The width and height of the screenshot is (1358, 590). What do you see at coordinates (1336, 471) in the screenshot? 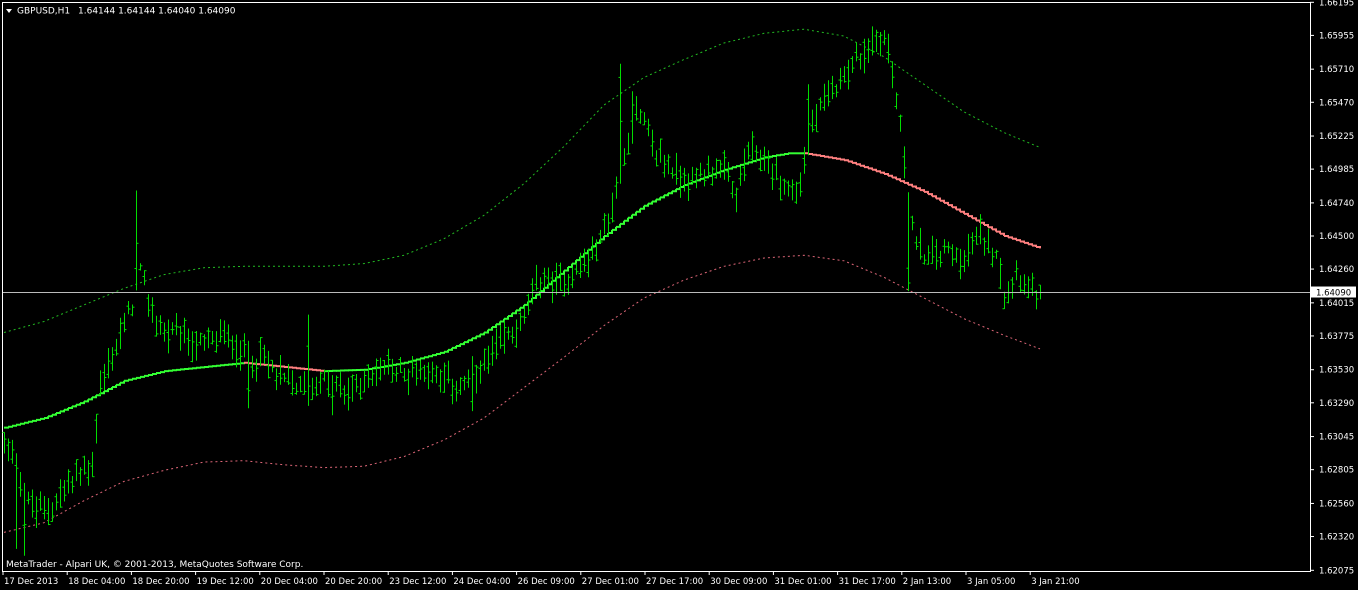
I see `y-tick-label: 1.62805` at bounding box center [1336, 471].